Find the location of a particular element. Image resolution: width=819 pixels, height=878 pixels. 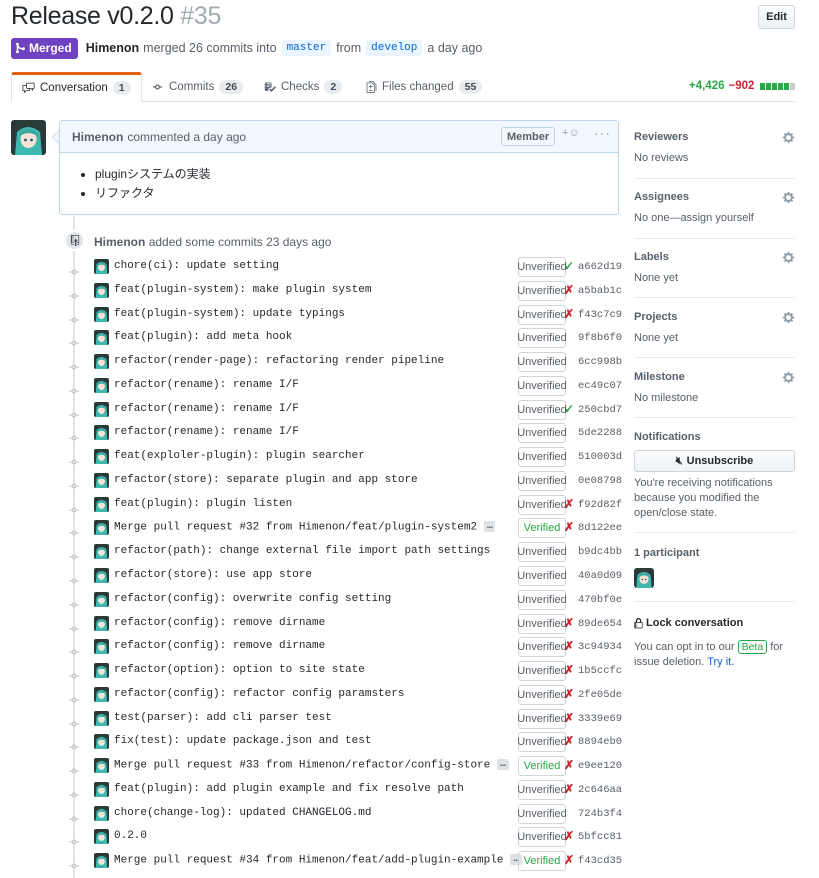

commit-message: feat(plugin-system): update typings is located at coordinates (229, 314).